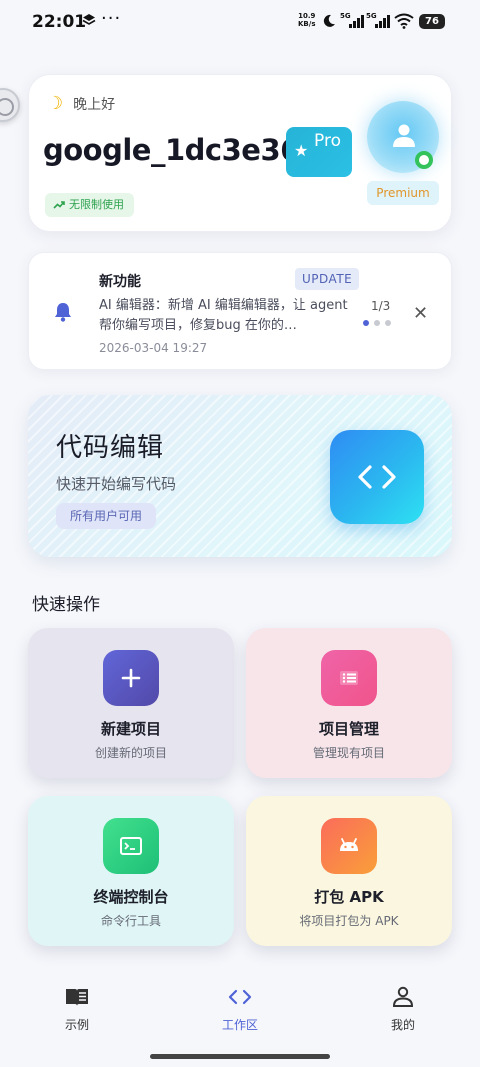 The image size is (480, 1067). I want to click on code-editor-subtitle: 快速开始编写代码, so click(116, 484).